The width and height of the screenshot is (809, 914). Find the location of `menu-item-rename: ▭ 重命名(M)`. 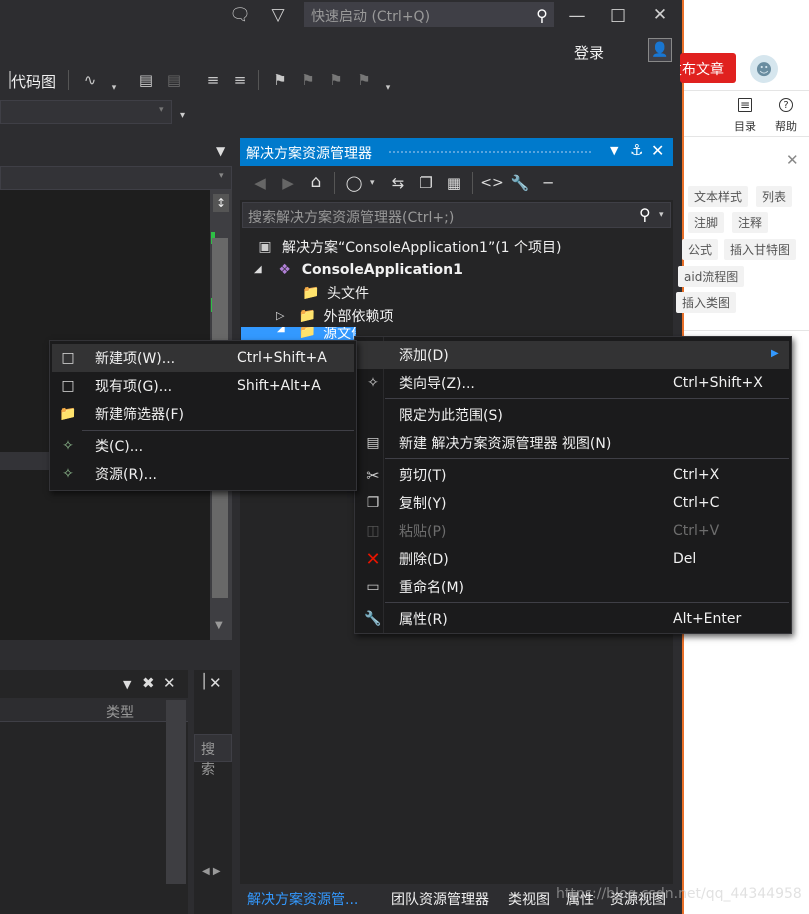

menu-item-rename: ▭ 重命名(M) is located at coordinates (573, 587).